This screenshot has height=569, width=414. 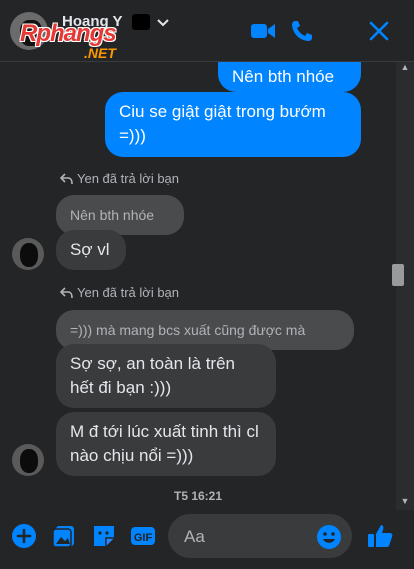 I want to click on scrollbar-track, so click(x=405, y=286).